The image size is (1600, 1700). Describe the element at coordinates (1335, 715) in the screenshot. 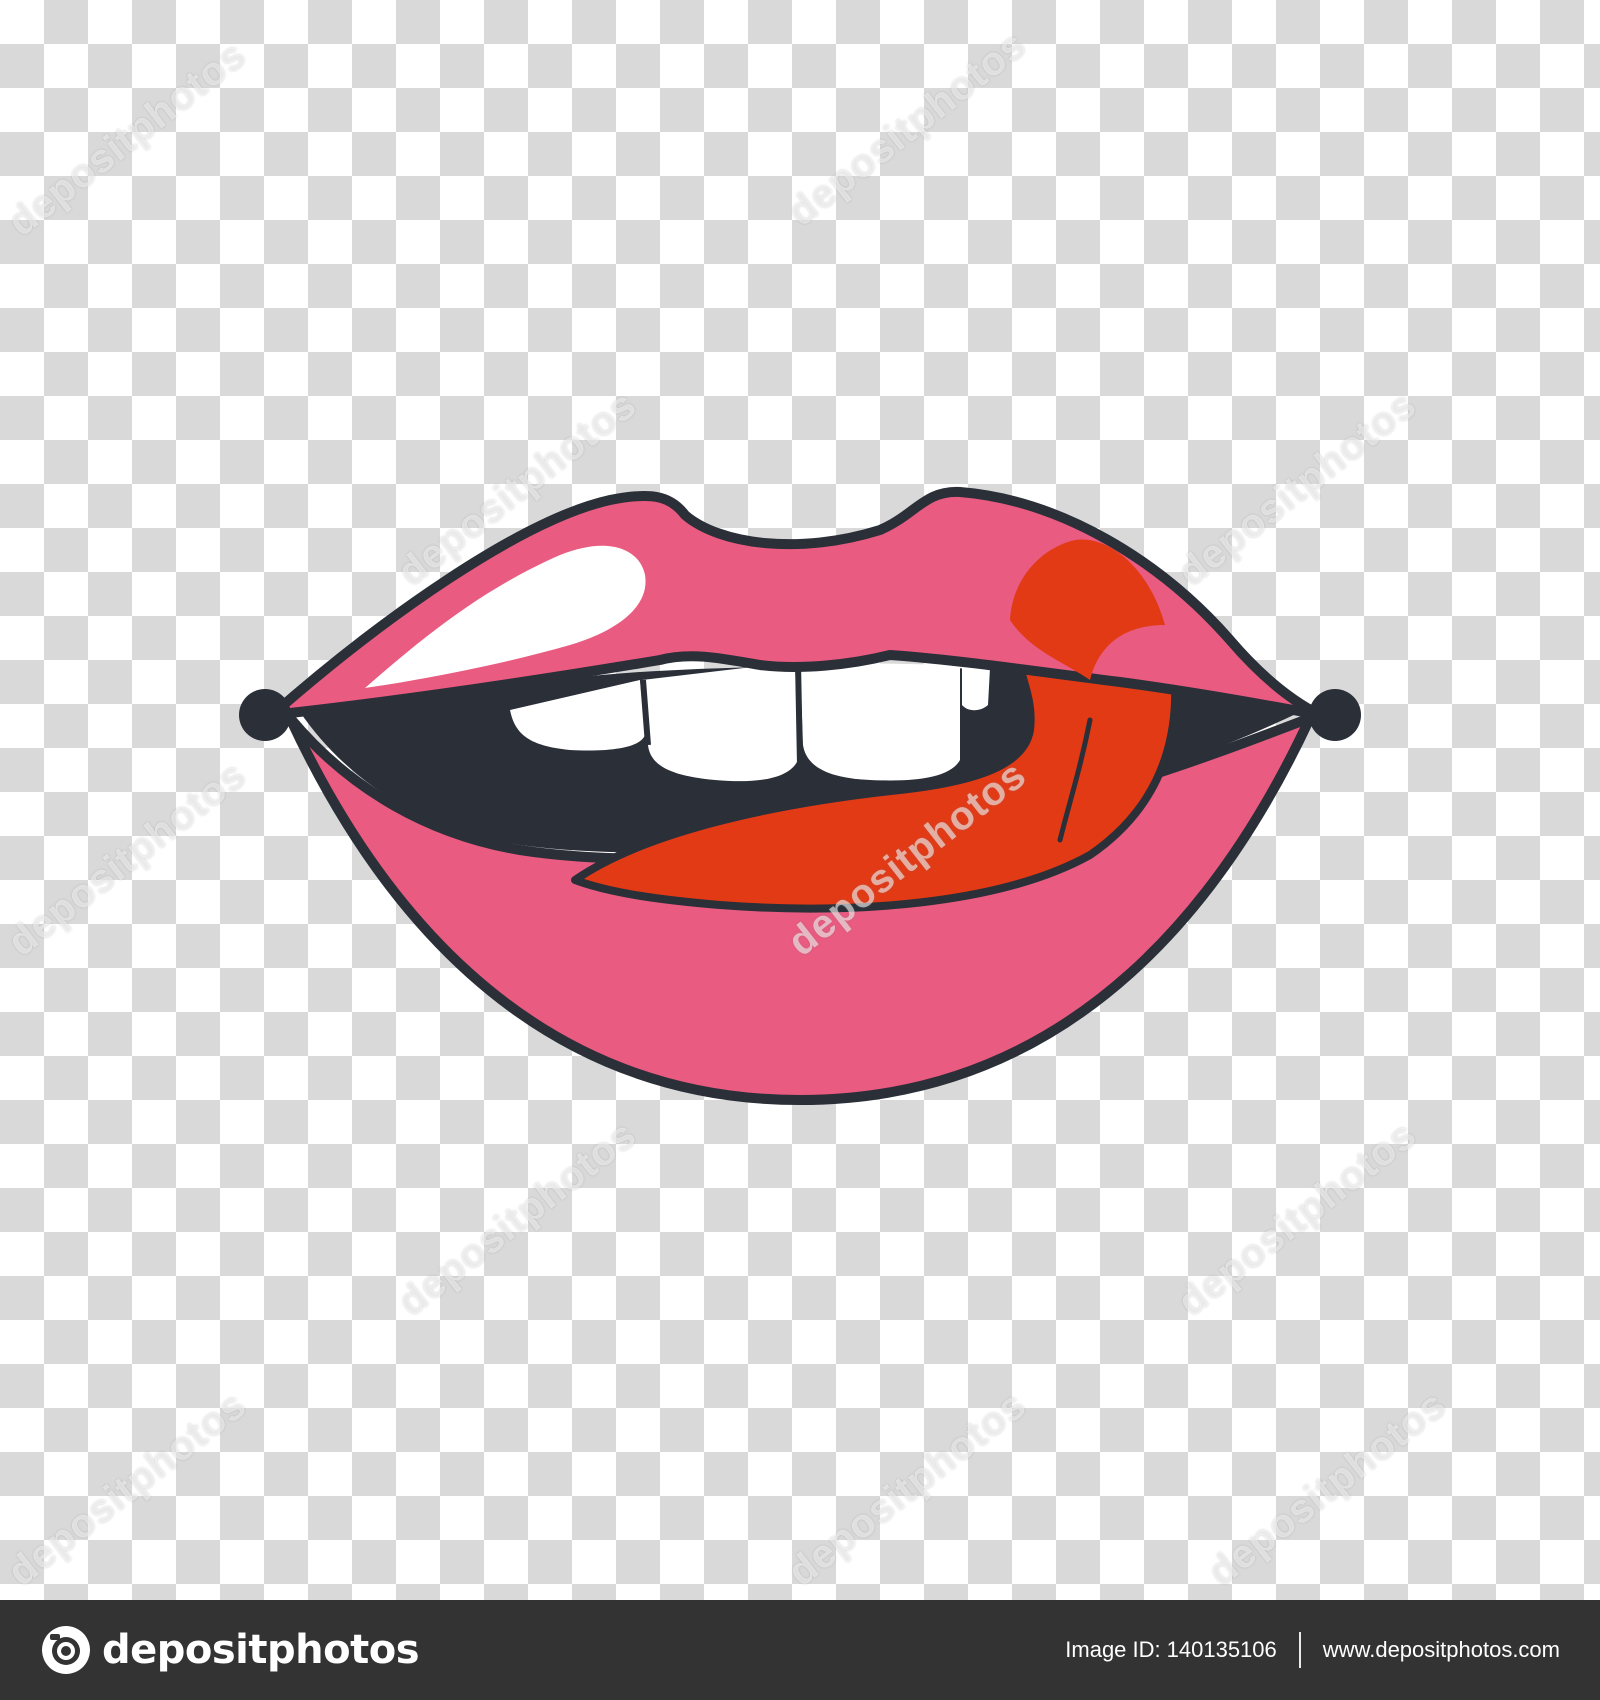

I see `mouth-corner-right` at that location.